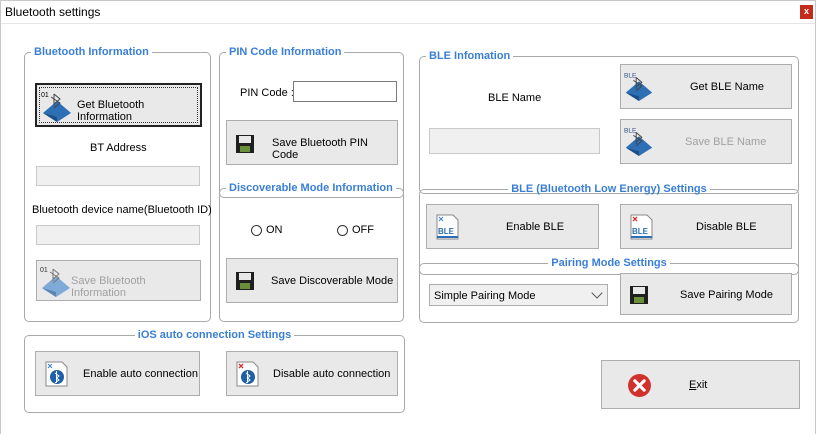  I want to click on discoverable-off-radio, so click(342, 230).